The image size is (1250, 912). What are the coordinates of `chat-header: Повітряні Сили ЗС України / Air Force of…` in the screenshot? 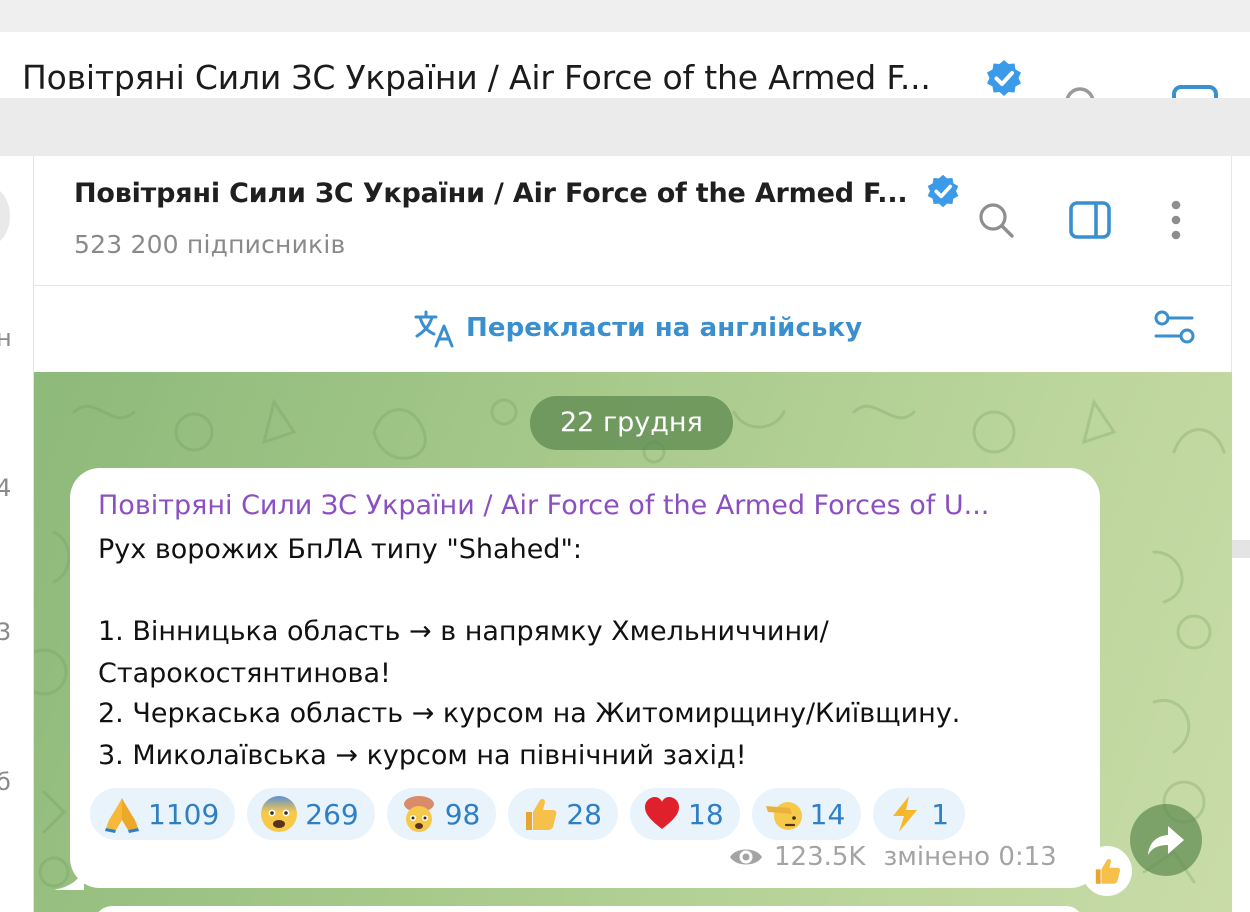 It's located at (633, 221).